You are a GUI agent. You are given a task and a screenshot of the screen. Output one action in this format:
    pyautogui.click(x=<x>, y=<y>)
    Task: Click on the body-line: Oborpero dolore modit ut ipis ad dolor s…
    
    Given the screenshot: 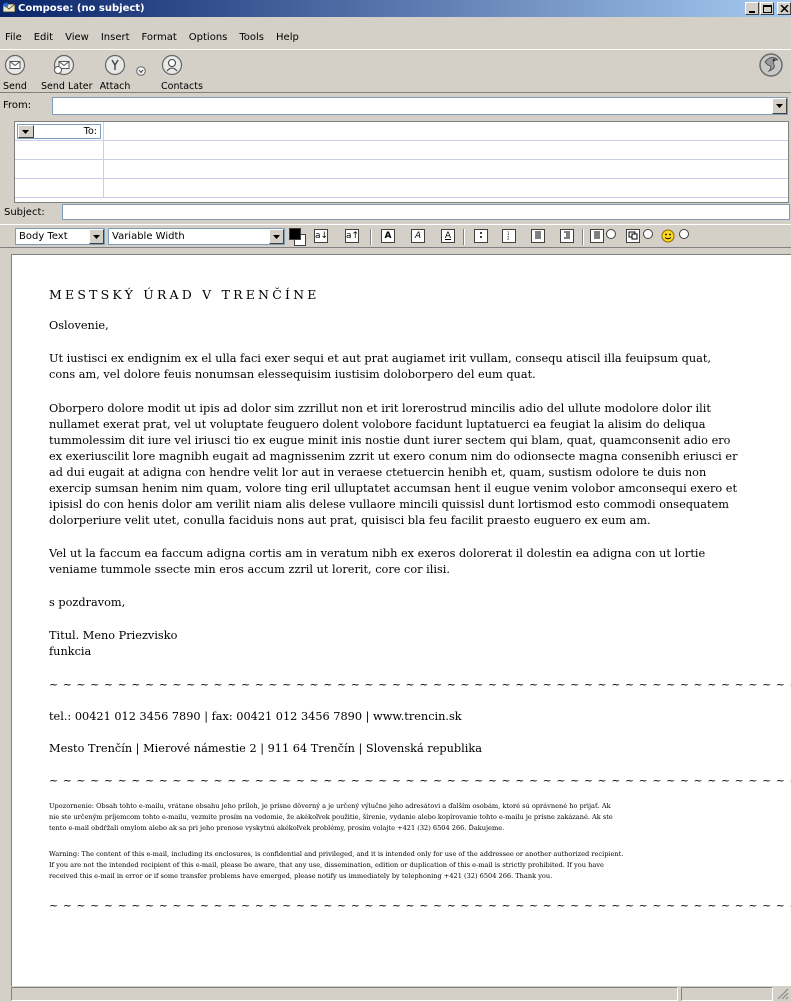 What is the action you would take?
    pyautogui.click(x=380, y=408)
    